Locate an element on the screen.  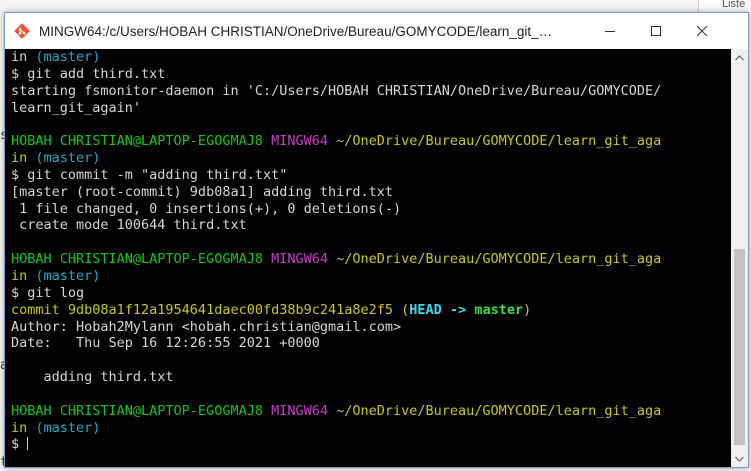
terminal-text-segment: $ is located at coordinates (19, 444).